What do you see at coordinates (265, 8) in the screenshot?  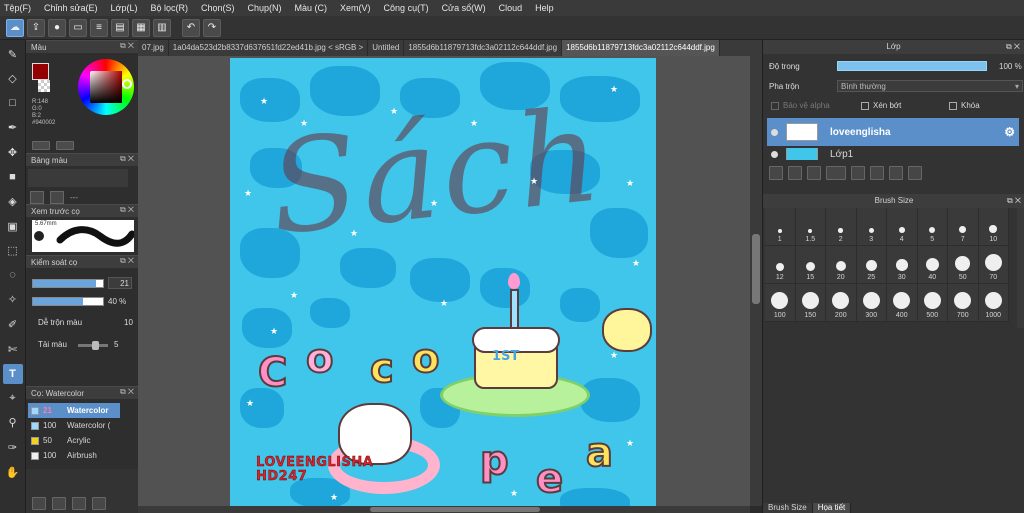 I see `menu-item-5: Chụp(N)` at bounding box center [265, 8].